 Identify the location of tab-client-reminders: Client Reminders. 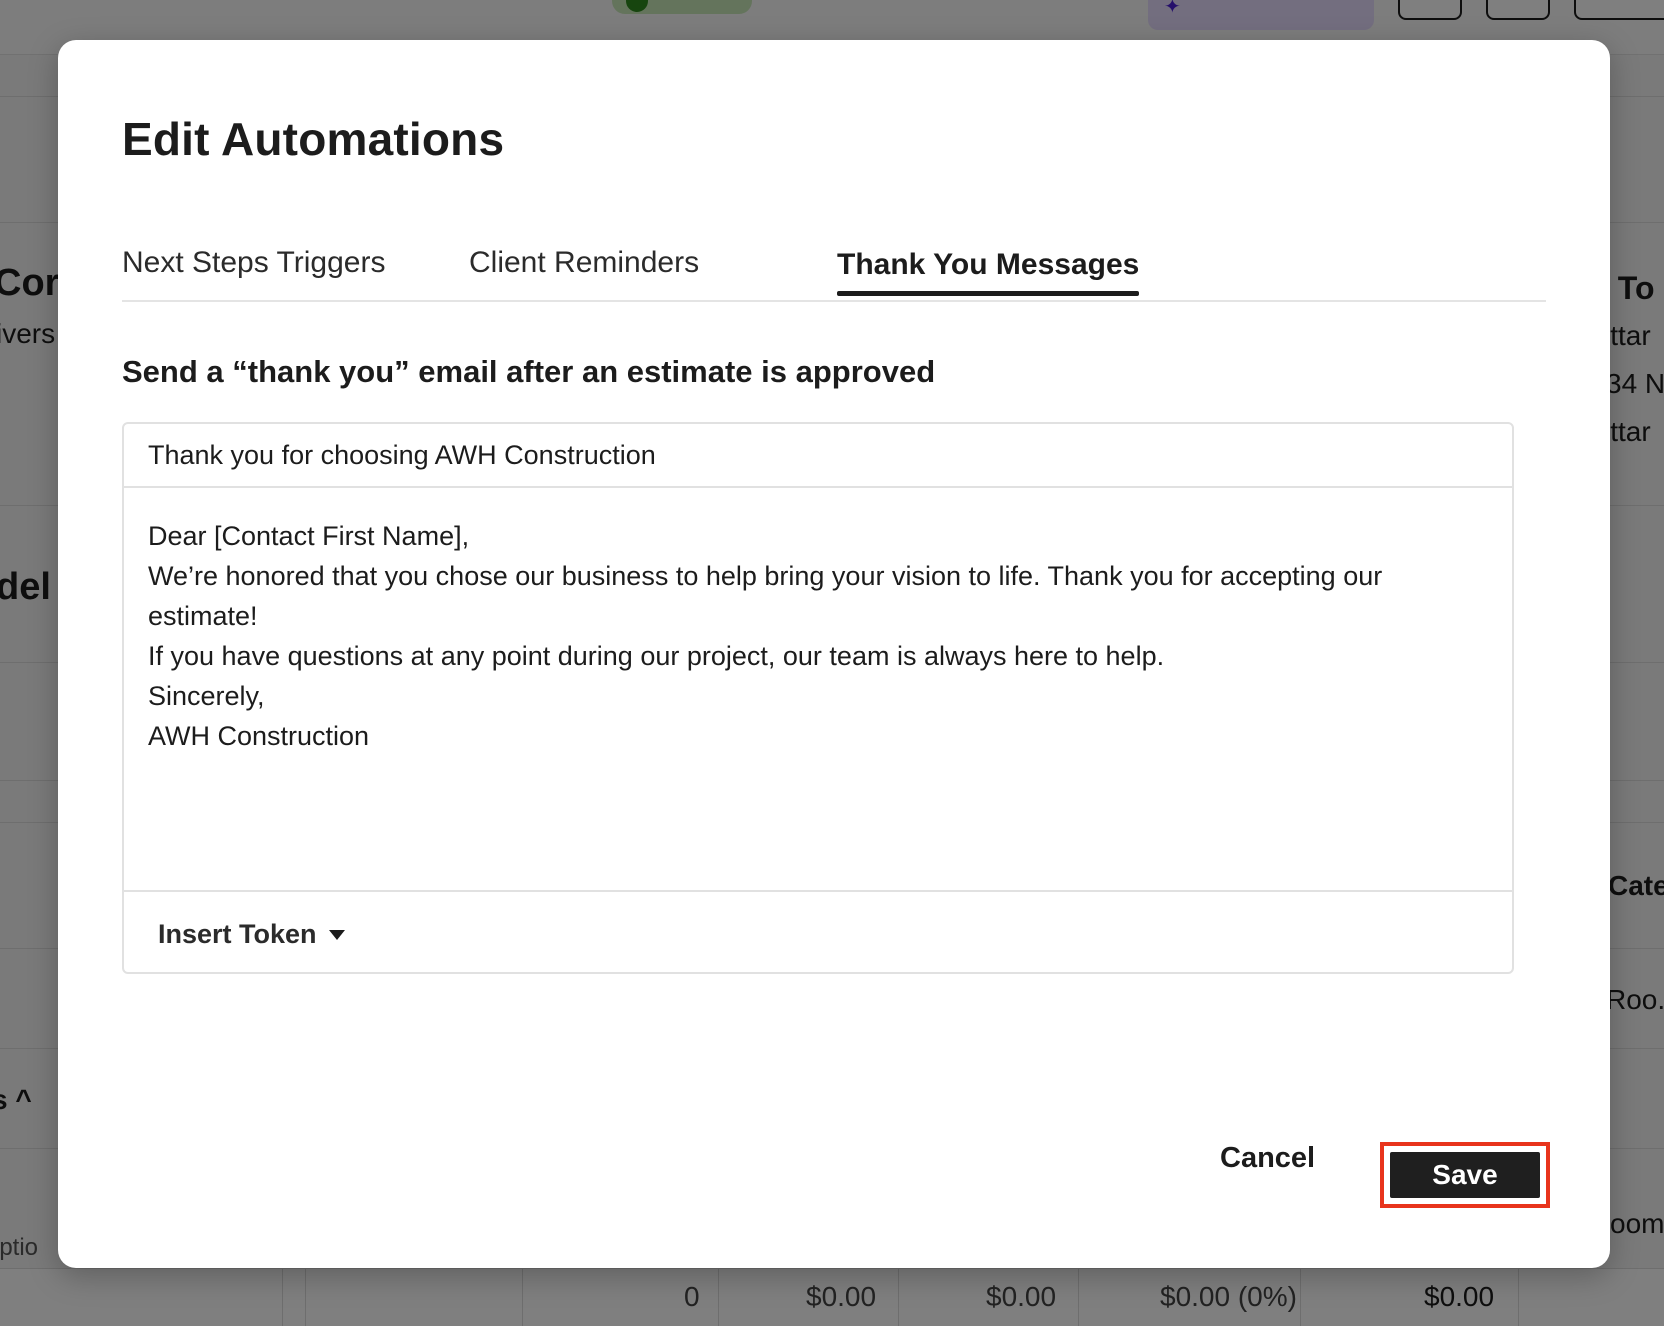
(584, 268).